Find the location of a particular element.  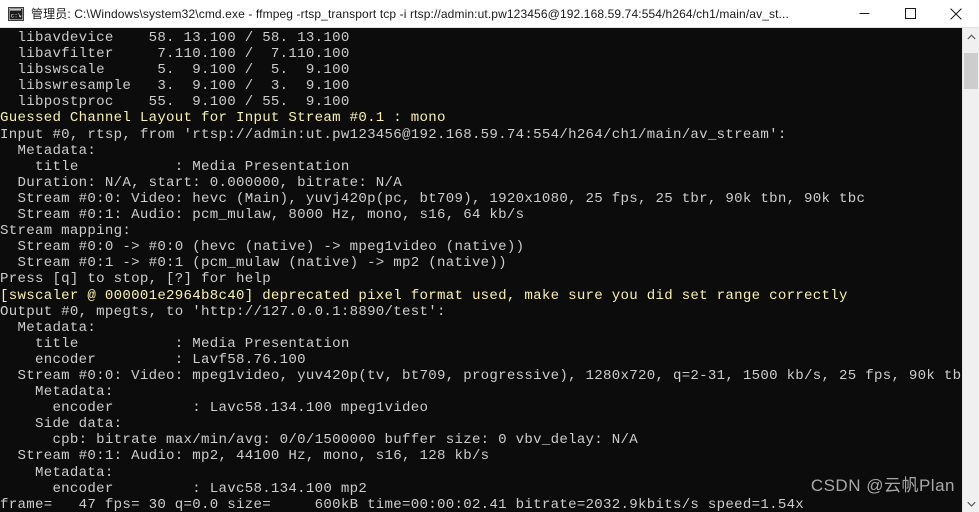

console-line: encoder : Lavc58.134.100 mp2 is located at coordinates (184, 488).